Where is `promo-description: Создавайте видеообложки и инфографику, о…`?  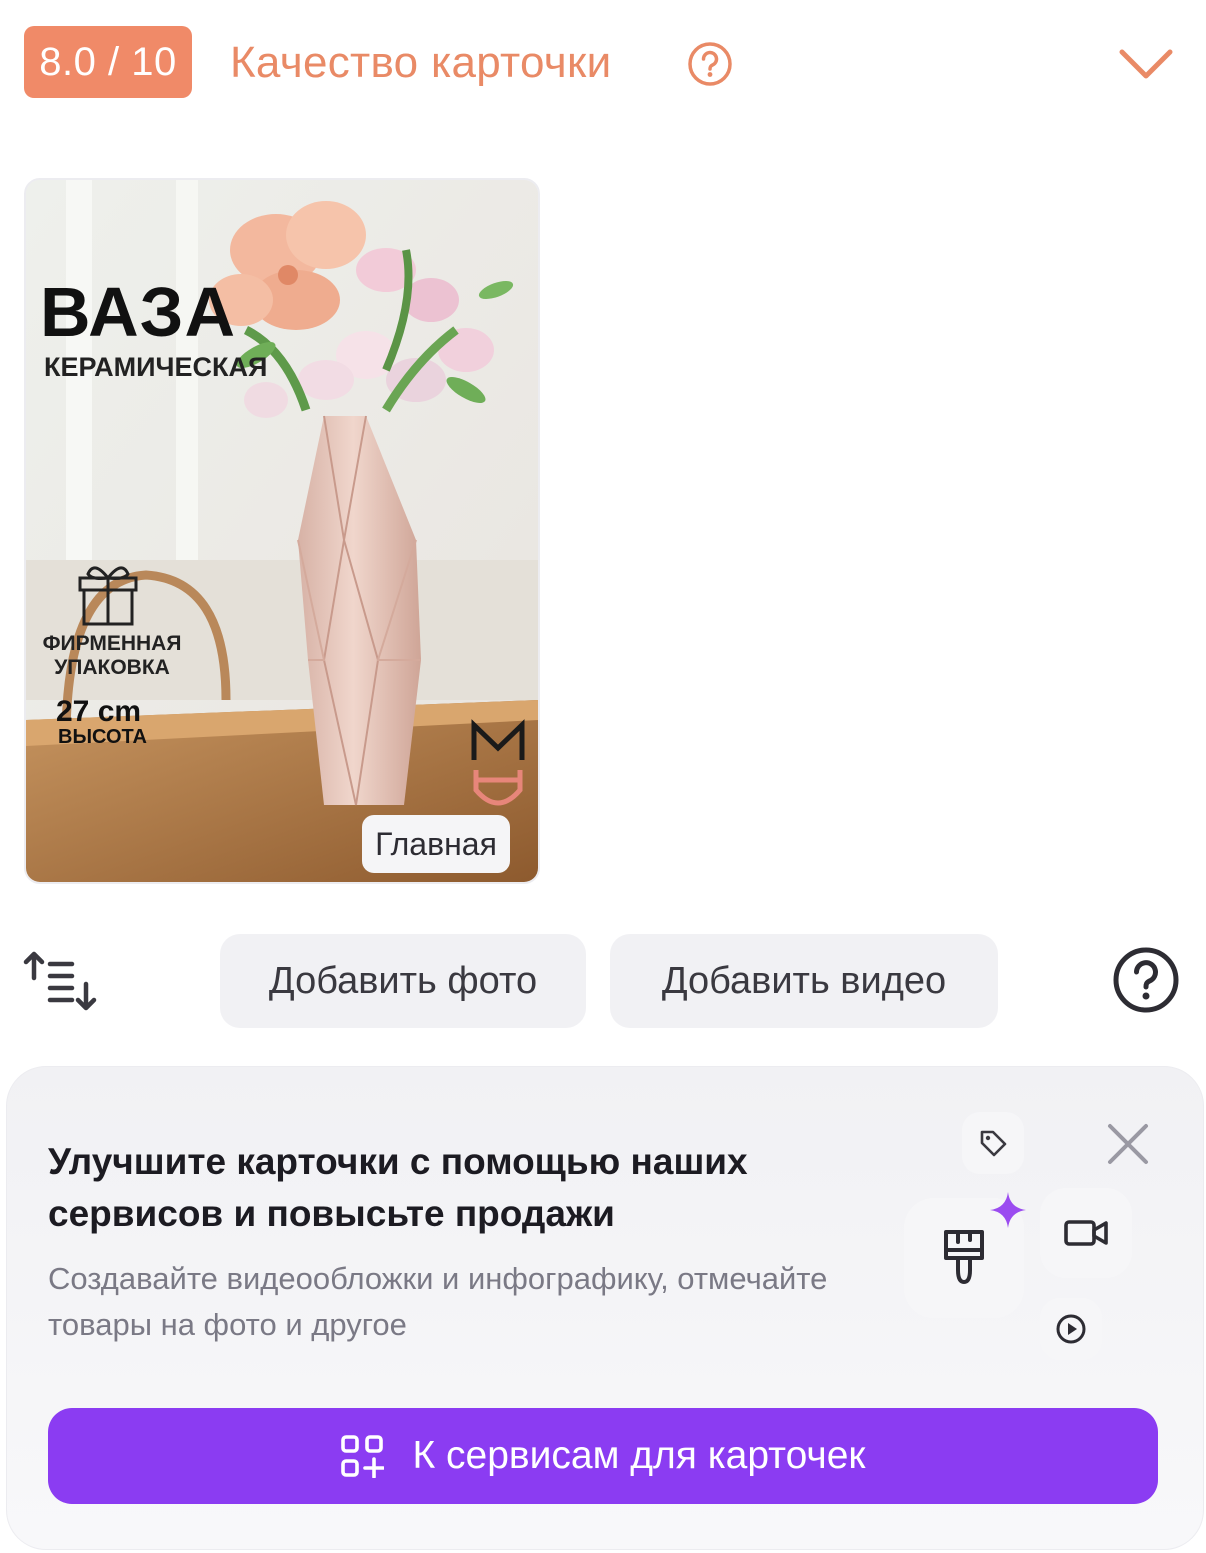 promo-description: Создавайте видеообложки и инфографику, о… is located at coordinates (438, 1301).